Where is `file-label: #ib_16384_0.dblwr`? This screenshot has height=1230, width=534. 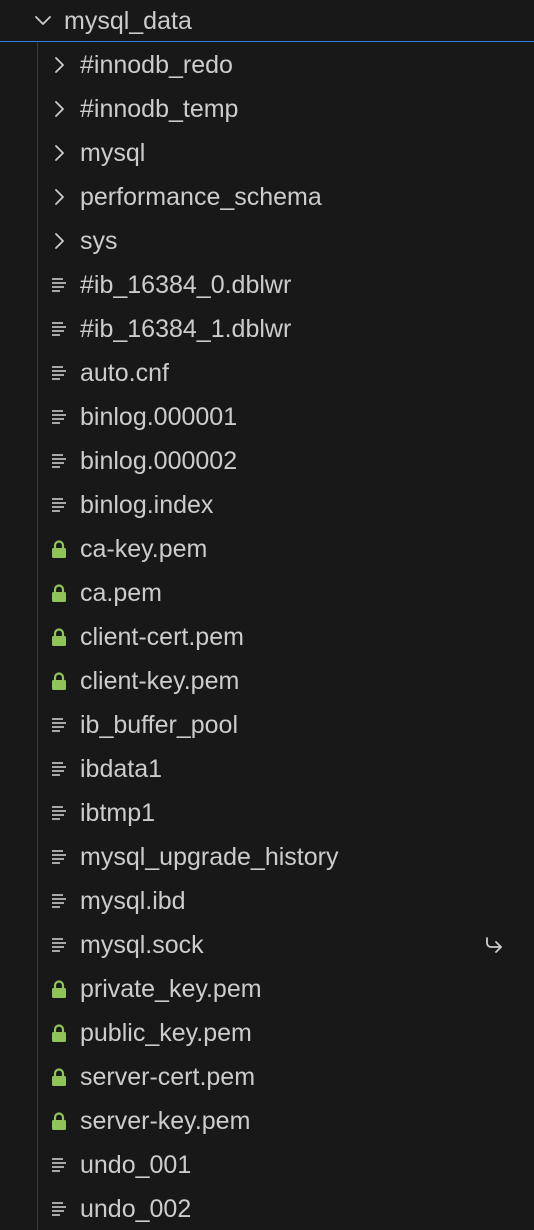
file-label: #ib_16384_0.dblwr is located at coordinates (186, 285).